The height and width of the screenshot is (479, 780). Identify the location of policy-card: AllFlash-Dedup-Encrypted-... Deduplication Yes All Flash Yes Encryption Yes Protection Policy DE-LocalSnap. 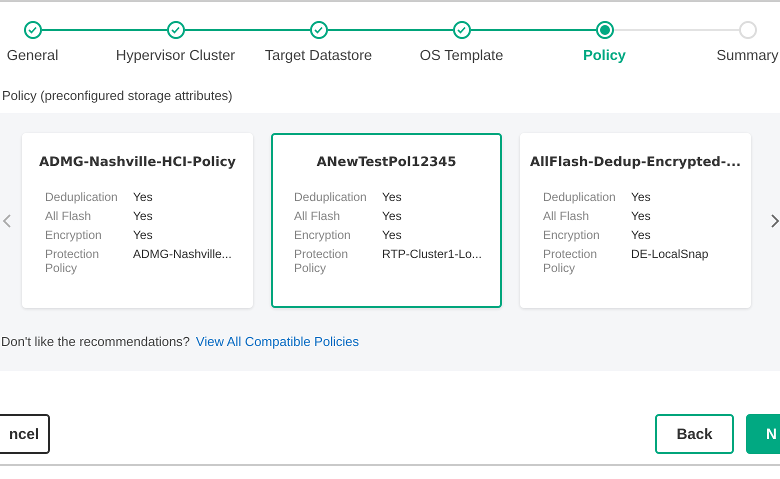
(635, 220).